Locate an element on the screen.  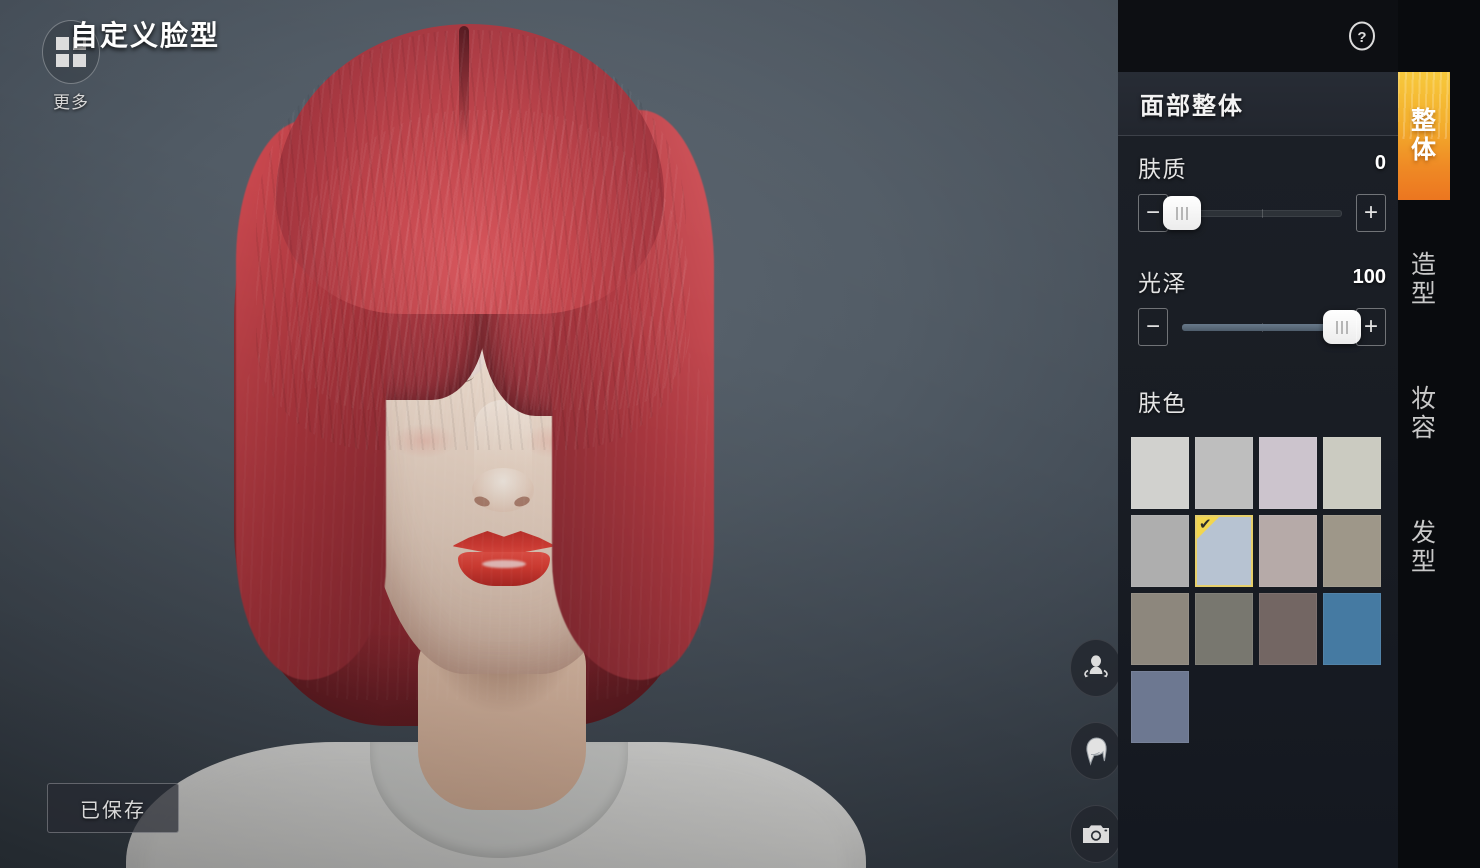
skin-color-swatch-grid: ✔ is located at coordinates (1259, 590).